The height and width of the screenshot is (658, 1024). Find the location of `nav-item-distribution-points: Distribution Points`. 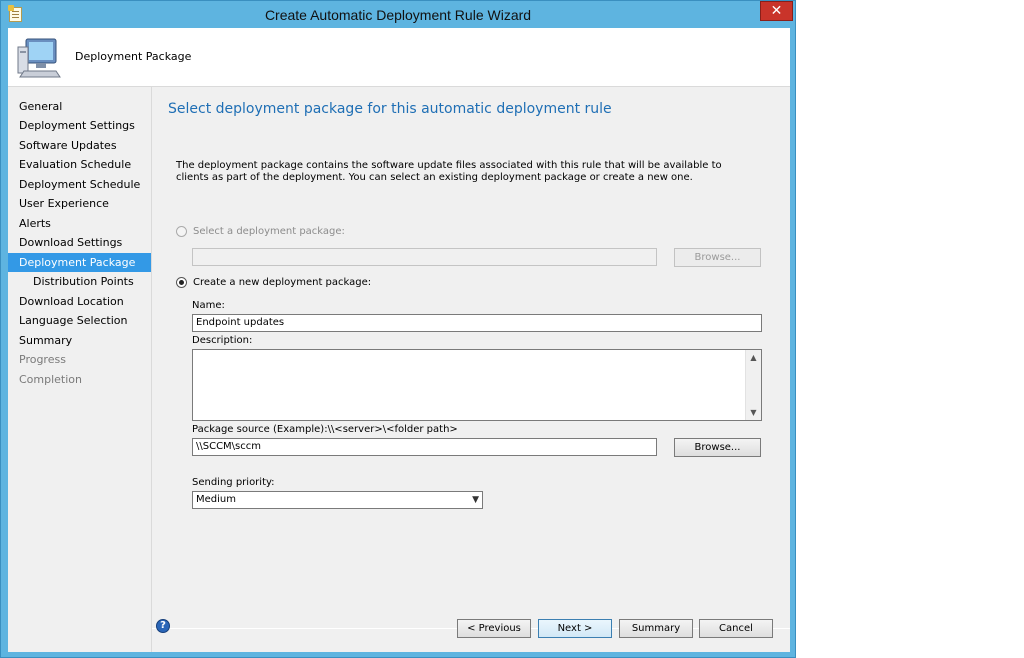

nav-item-distribution-points: Distribution Points is located at coordinates (79, 281).